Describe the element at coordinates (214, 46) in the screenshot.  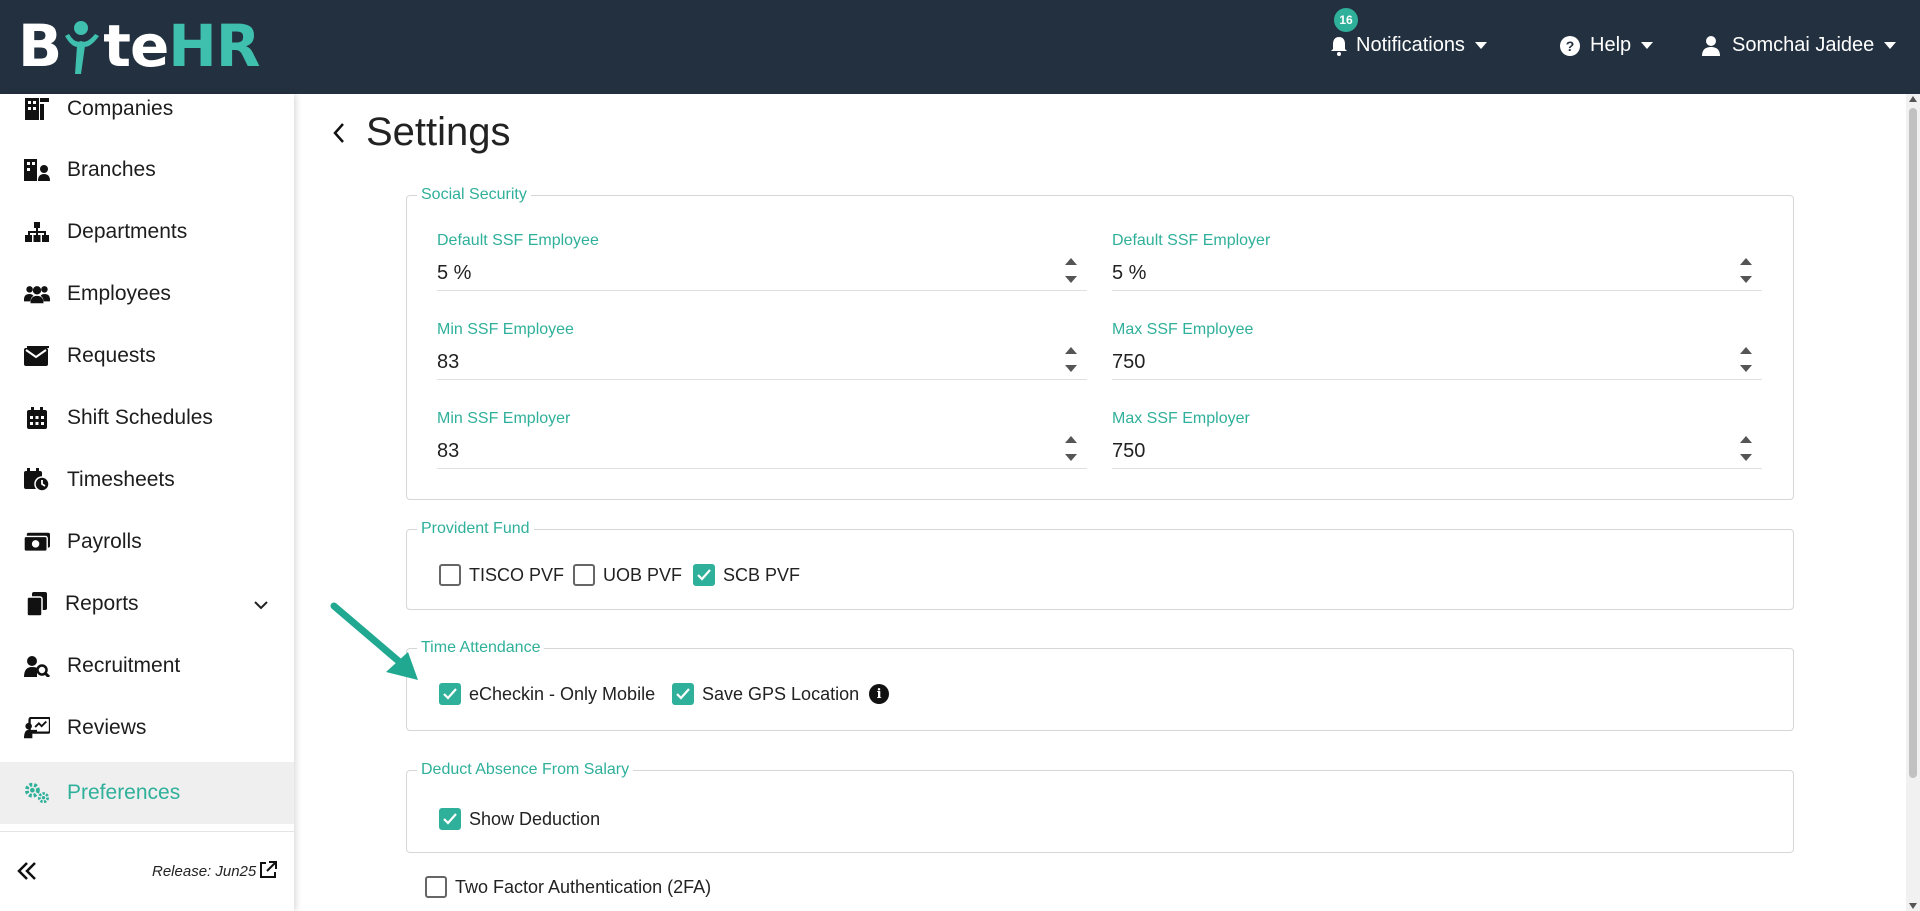
I see `logo-letters-hr: HR` at that location.